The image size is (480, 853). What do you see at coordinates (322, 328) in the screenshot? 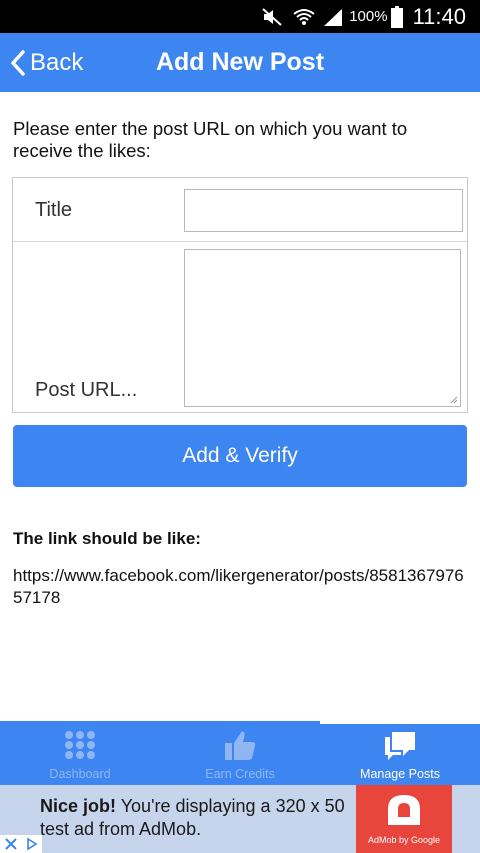
I see `post-url-input` at bounding box center [322, 328].